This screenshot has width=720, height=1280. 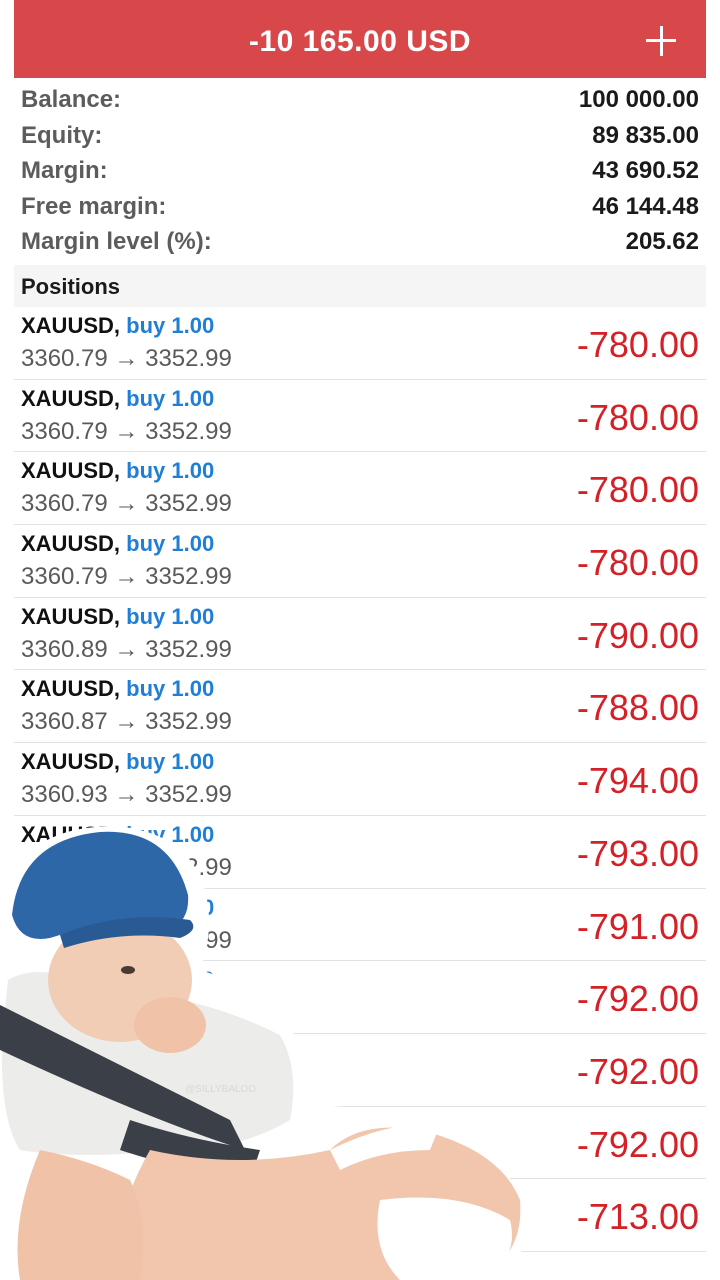 What do you see at coordinates (116, 241) in the screenshot?
I see `summary-label: Margin level (%):` at bounding box center [116, 241].